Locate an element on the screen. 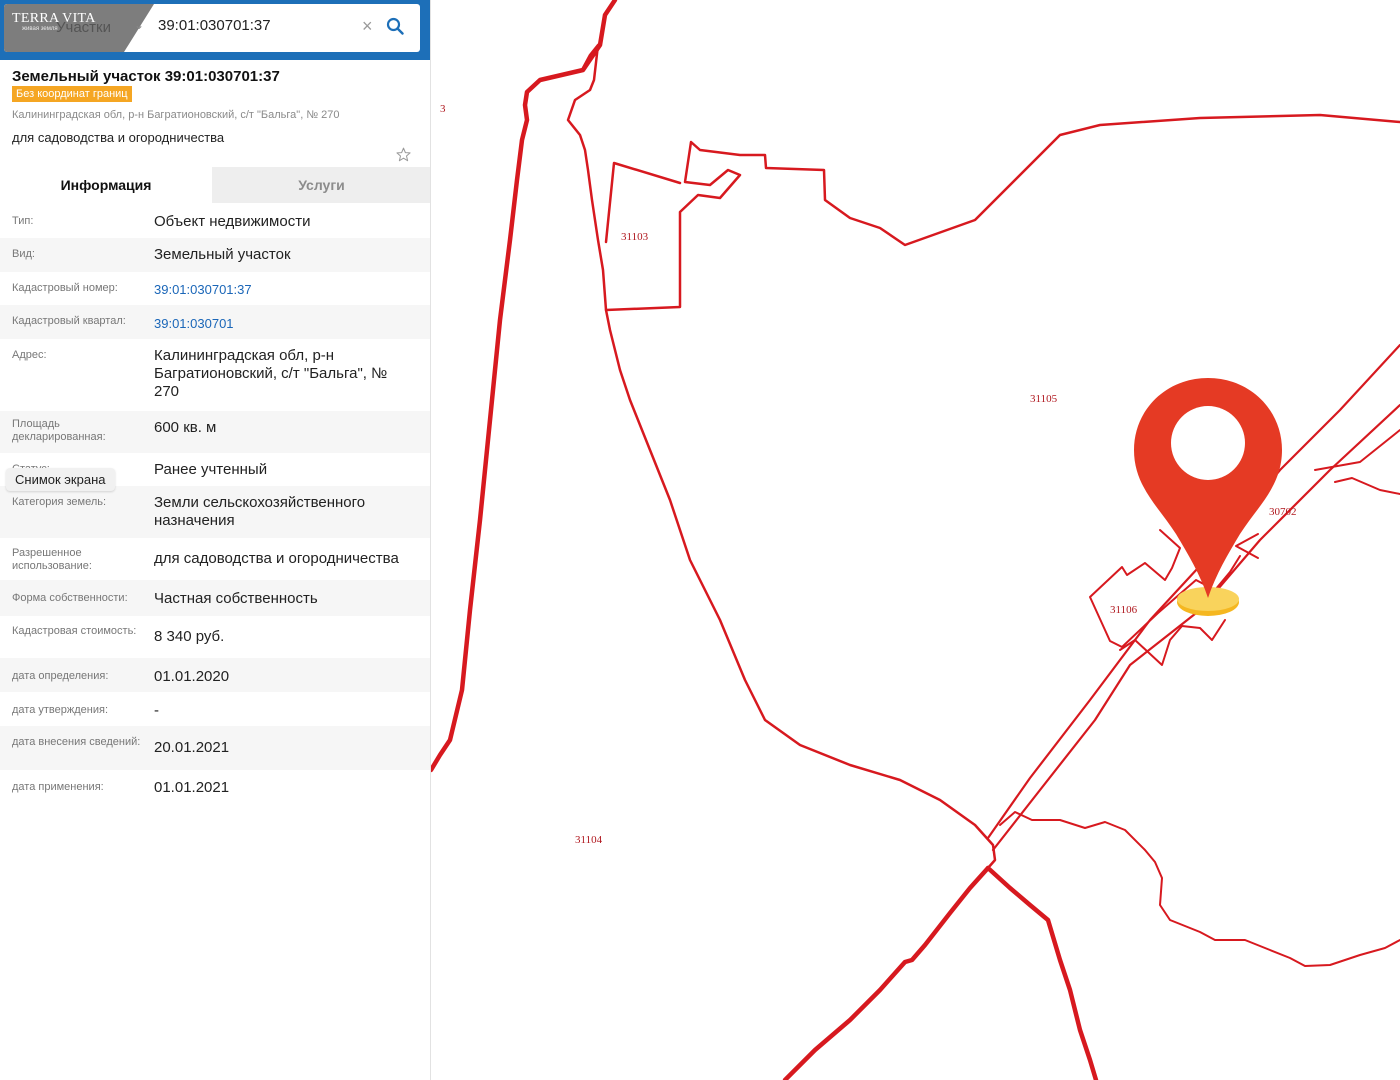 This screenshot has width=1400, height=1080. close-icon: × is located at coordinates (367, 26).